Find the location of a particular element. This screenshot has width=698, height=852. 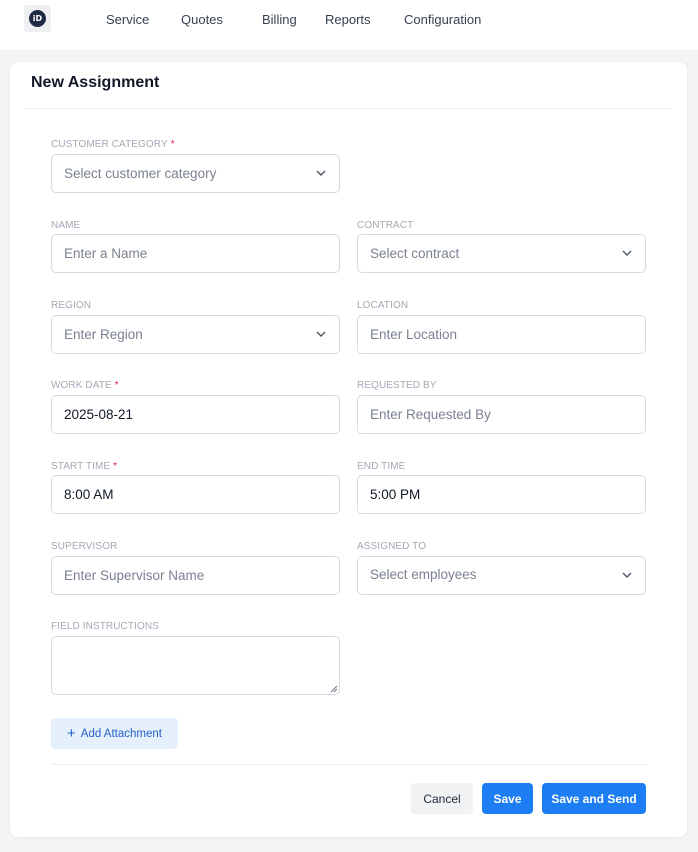

nav-configuration: Configuration is located at coordinates (442, 19).